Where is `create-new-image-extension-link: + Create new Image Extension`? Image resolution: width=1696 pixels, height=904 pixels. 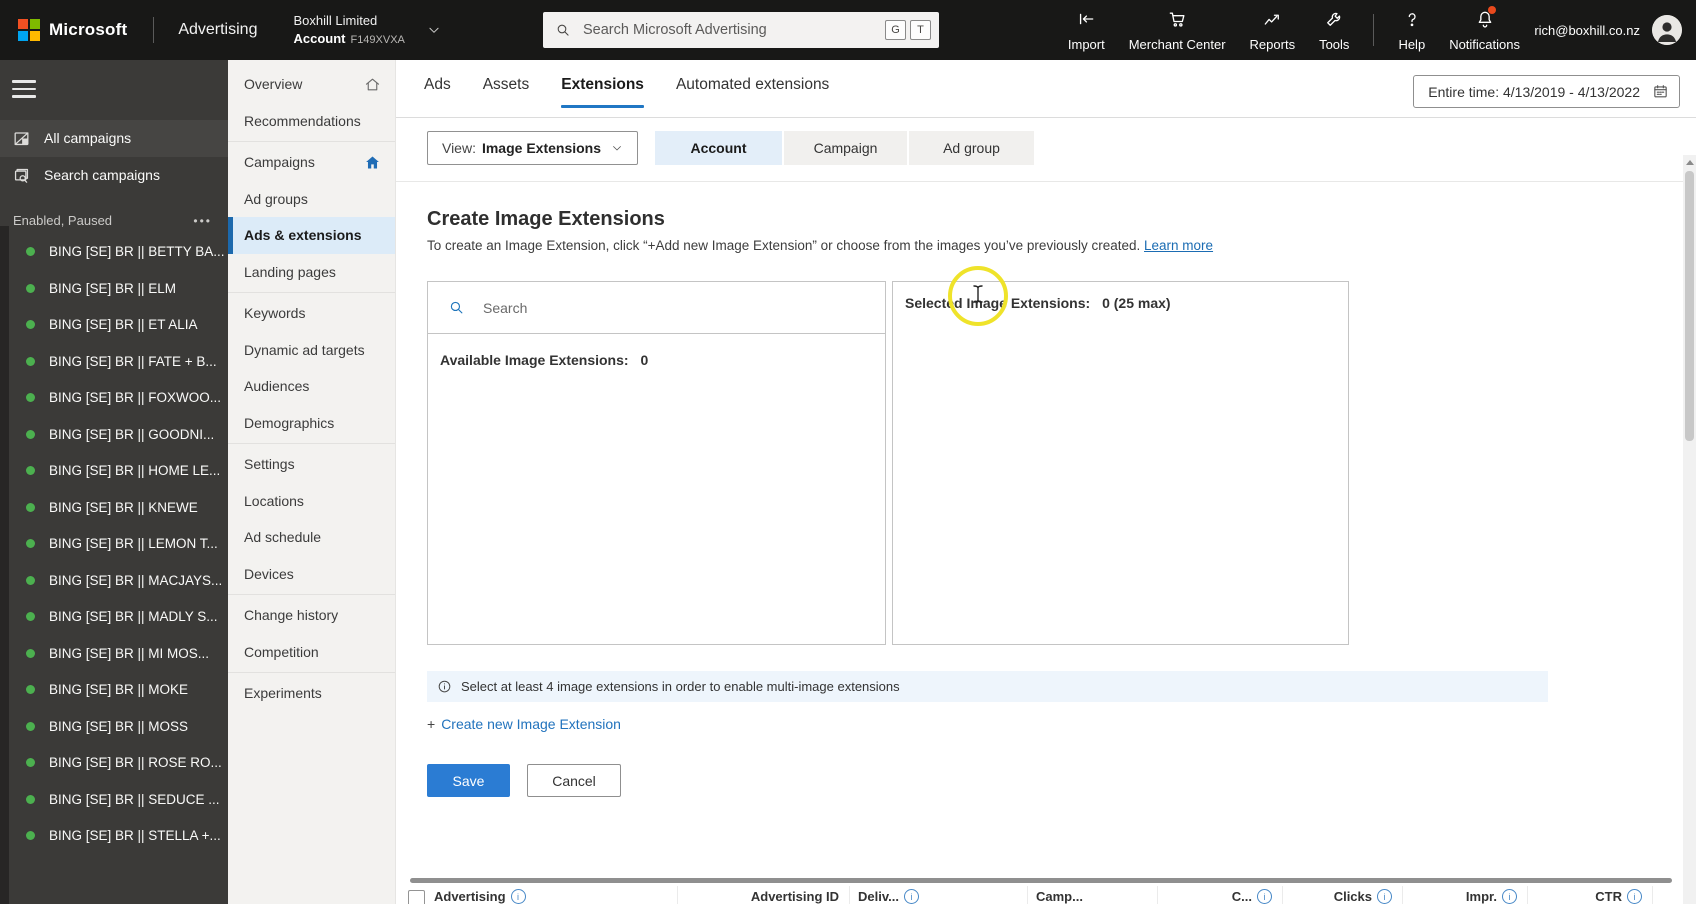
create-new-image-extension-link: + Create new Image Extension is located at coordinates (524, 724).